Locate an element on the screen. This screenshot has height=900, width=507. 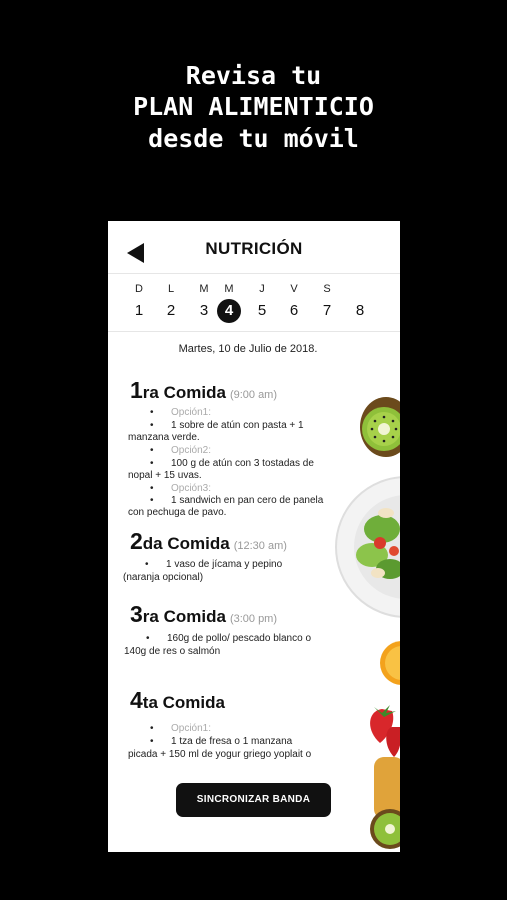
day-number: 2 is located at coordinates (171, 310).